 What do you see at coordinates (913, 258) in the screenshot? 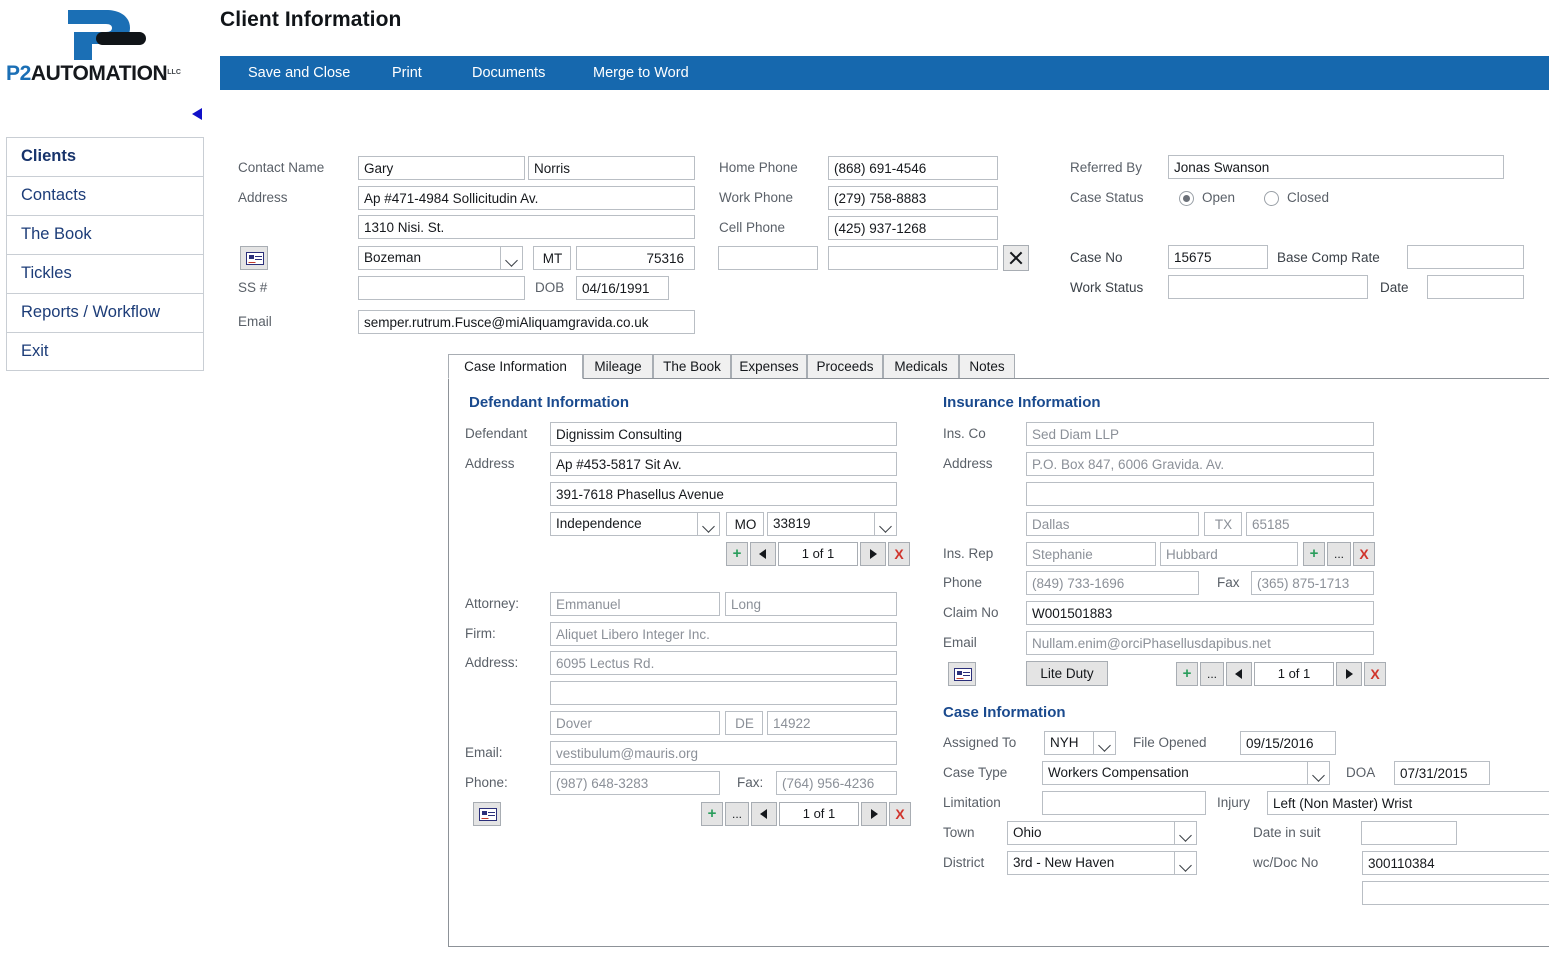
I see `phone-extra-value-input` at bounding box center [913, 258].